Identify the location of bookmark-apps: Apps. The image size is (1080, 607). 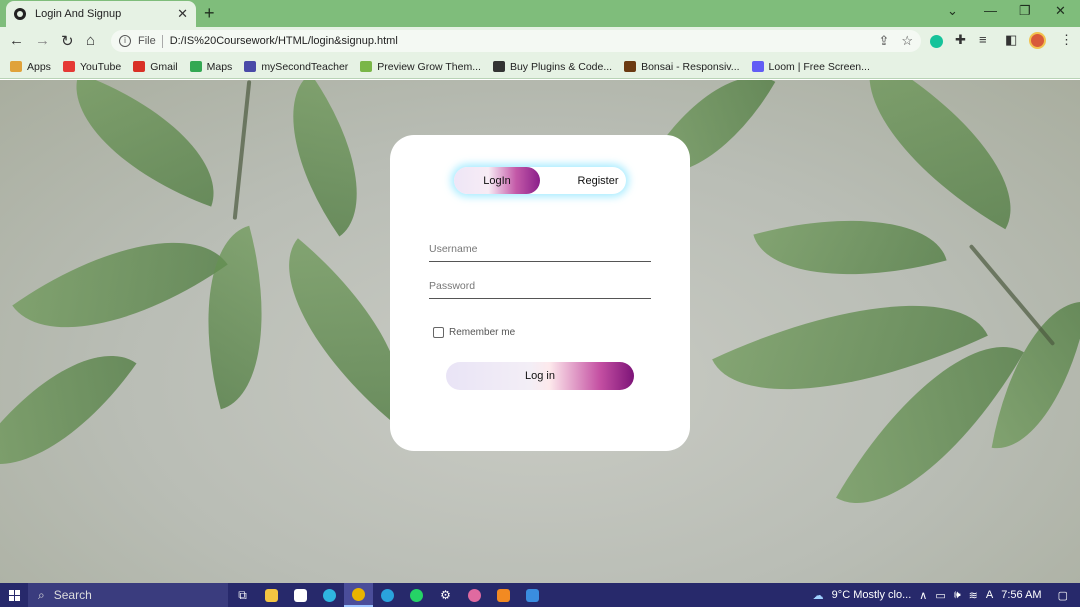
(30, 67).